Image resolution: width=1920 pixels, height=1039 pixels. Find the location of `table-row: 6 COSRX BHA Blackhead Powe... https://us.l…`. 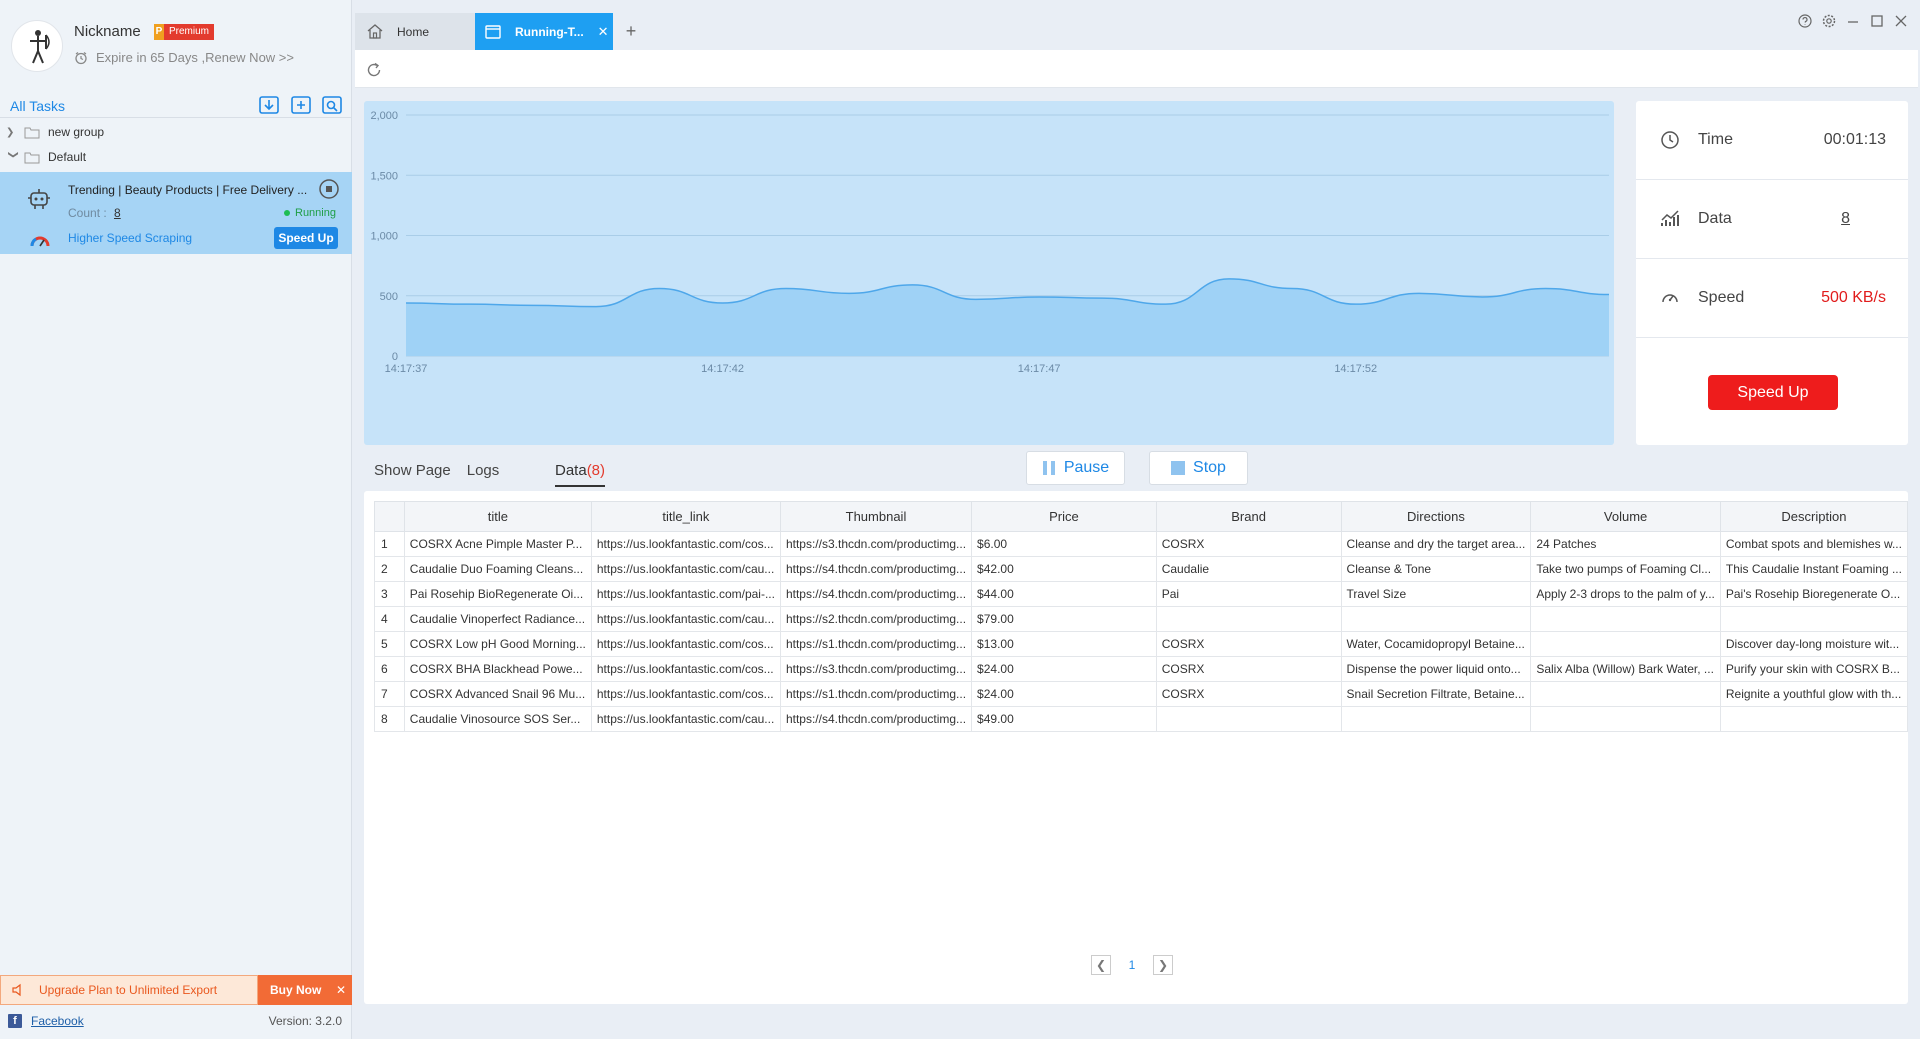

table-row: 6 COSRX BHA Blackhead Powe... https://us.l… is located at coordinates (1141, 669).